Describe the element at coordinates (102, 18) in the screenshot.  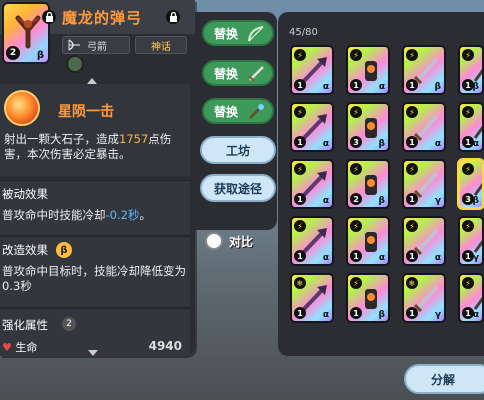
I see `item-name: 魔龙的弹弓` at that location.